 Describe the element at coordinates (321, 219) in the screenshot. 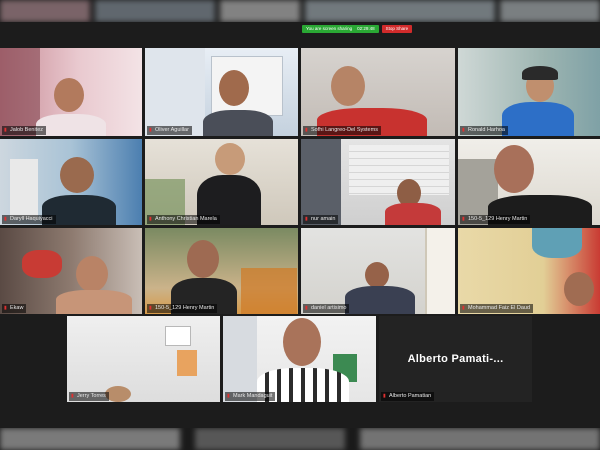

I see `participant-name-label: ▮ nur amain` at that location.